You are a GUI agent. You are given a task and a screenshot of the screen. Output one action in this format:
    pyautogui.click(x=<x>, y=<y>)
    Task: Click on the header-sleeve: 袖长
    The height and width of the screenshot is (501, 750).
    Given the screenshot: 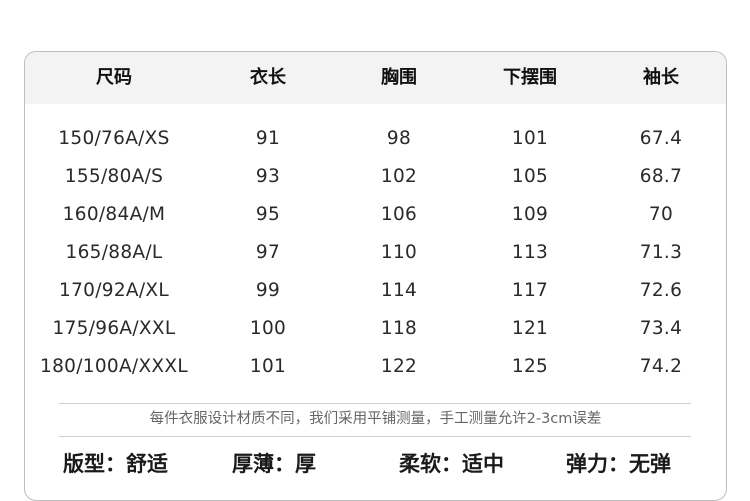 What is the action you would take?
    pyautogui.click(x=661, y=77)
    